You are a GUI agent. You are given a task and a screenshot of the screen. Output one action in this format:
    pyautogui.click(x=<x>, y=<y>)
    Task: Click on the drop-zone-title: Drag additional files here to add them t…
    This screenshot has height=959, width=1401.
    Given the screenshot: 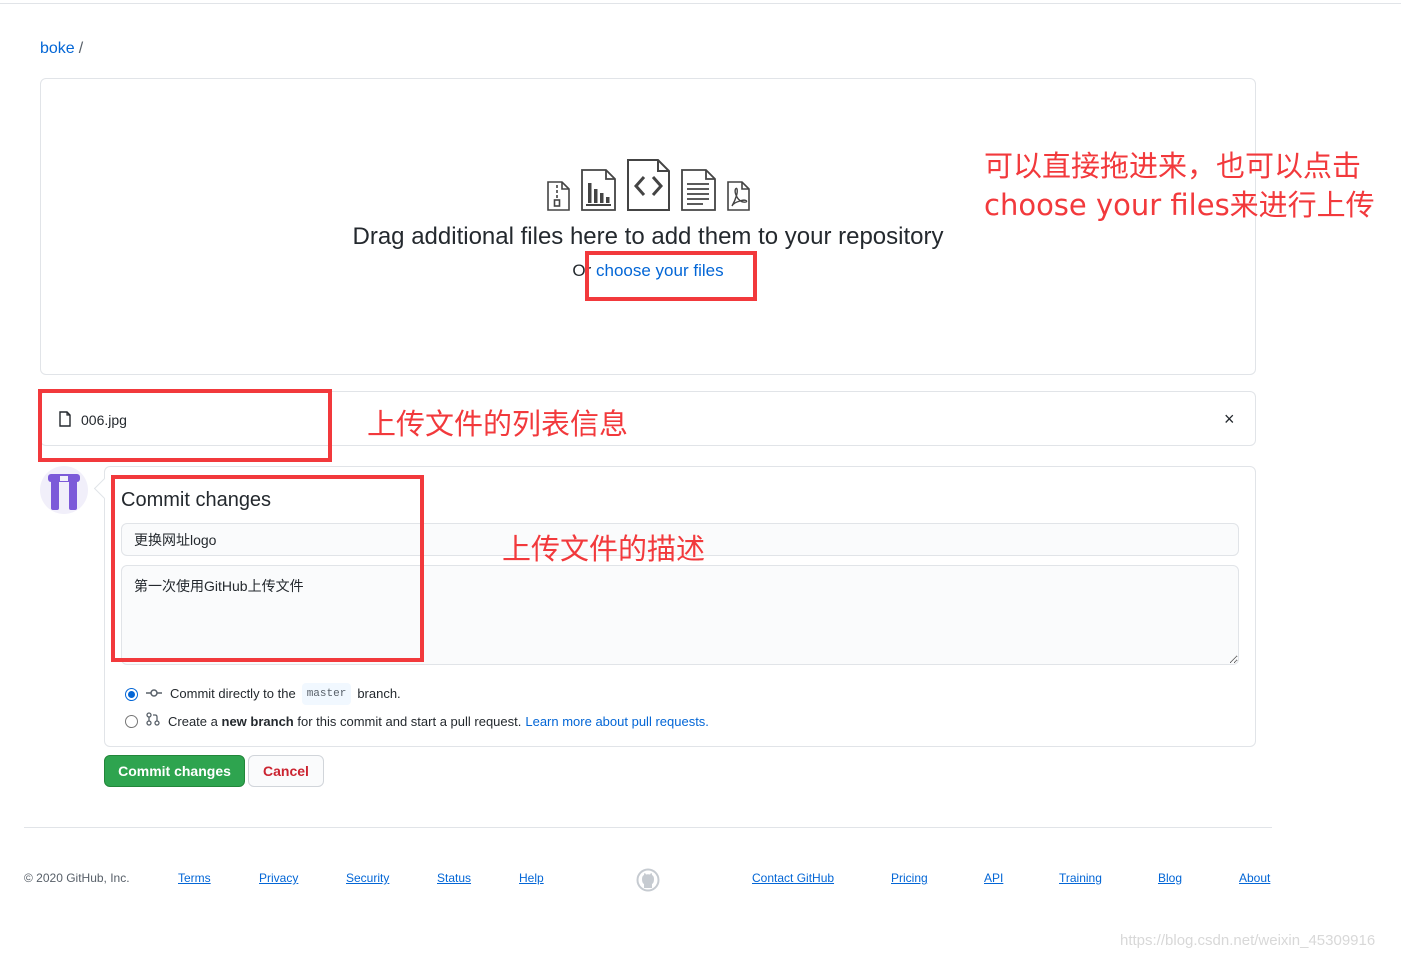 What is the action you would take?
    pyautogui.click(x=648, y=236)
    